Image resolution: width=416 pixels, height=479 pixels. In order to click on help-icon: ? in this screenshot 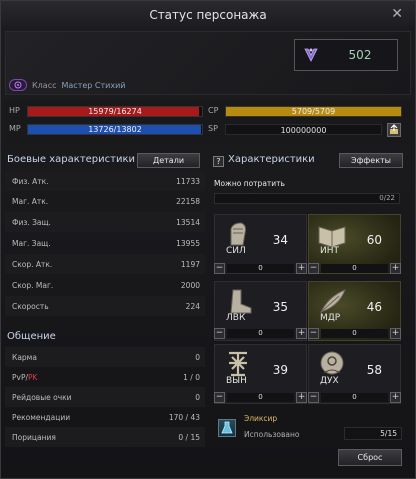, I will do `click(218, 161)`.